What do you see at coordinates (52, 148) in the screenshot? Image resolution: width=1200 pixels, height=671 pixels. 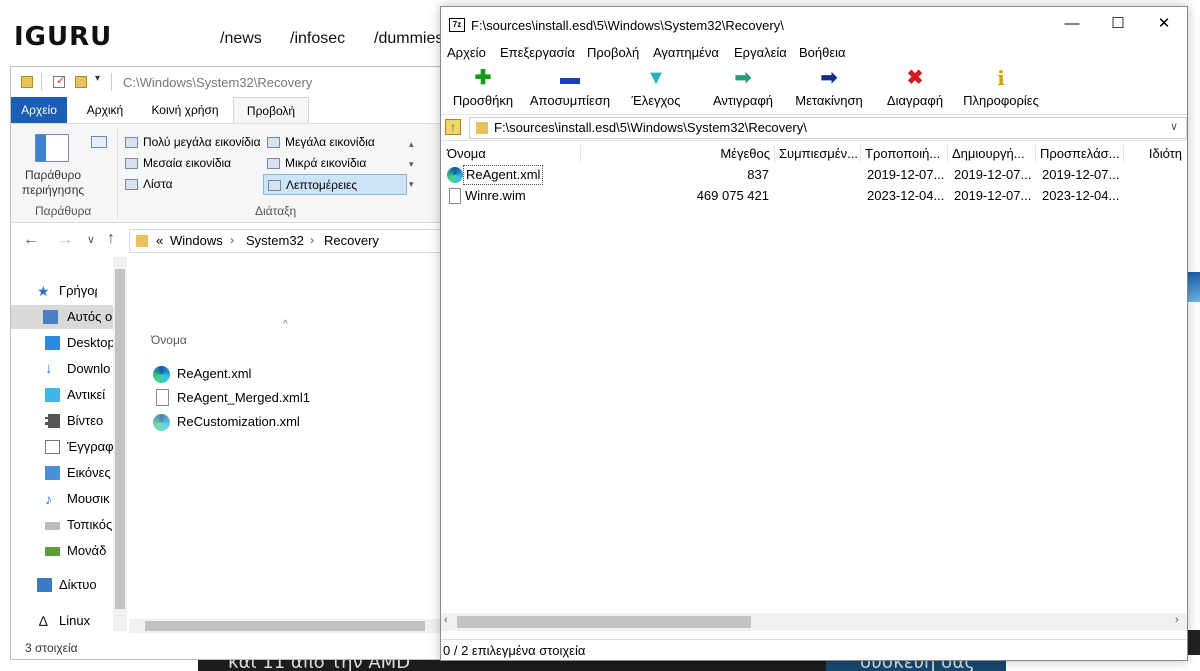 I see `navigation-pane-icon` at bounding box center [52, 148].